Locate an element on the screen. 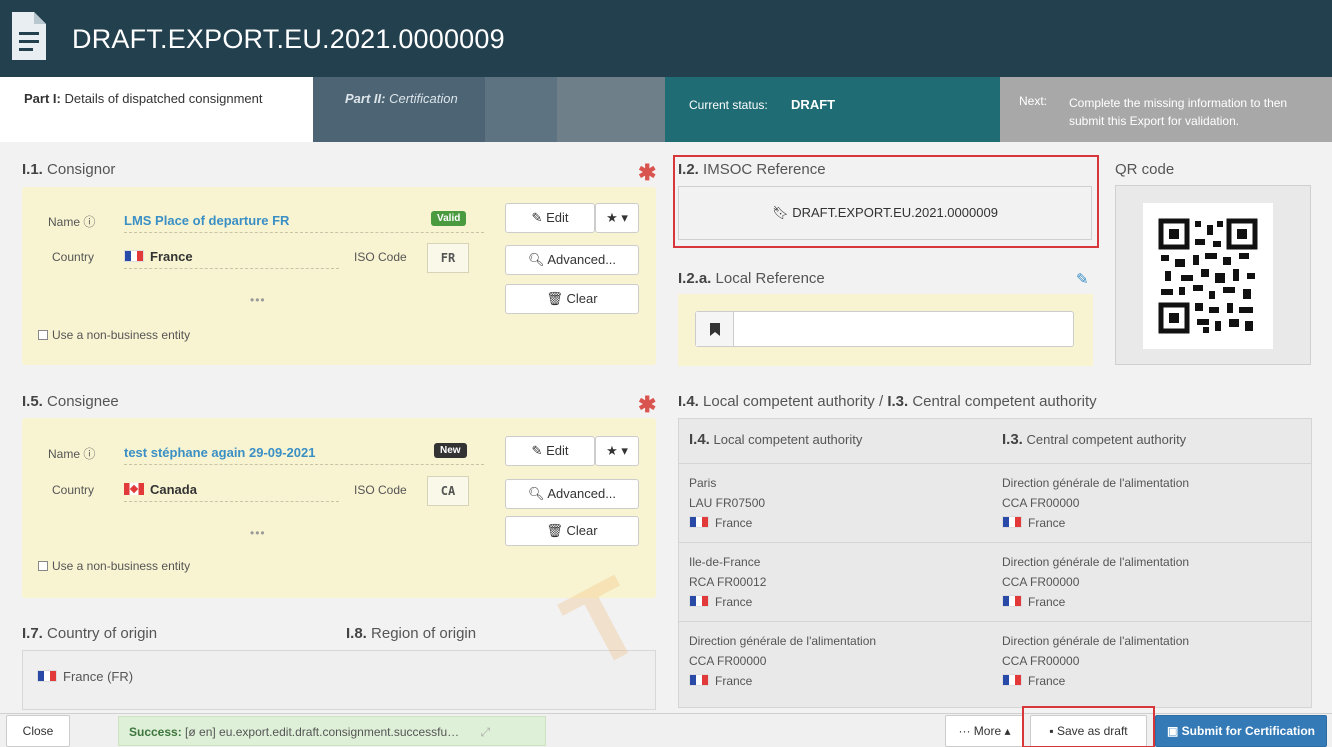 The height and width of the screenshot is (747, 1332). consignor-edit-button: ✎ Edit is located at coordinates (550, 218).